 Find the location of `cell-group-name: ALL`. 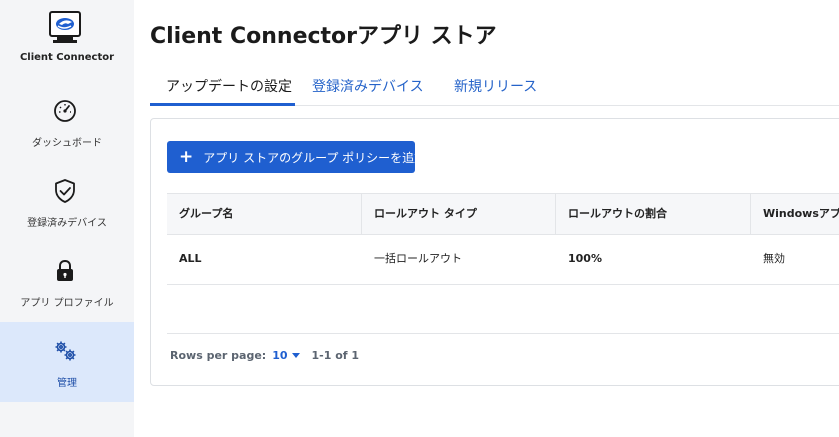

cell-group-name: ALL is located at coordinates (190, 258).